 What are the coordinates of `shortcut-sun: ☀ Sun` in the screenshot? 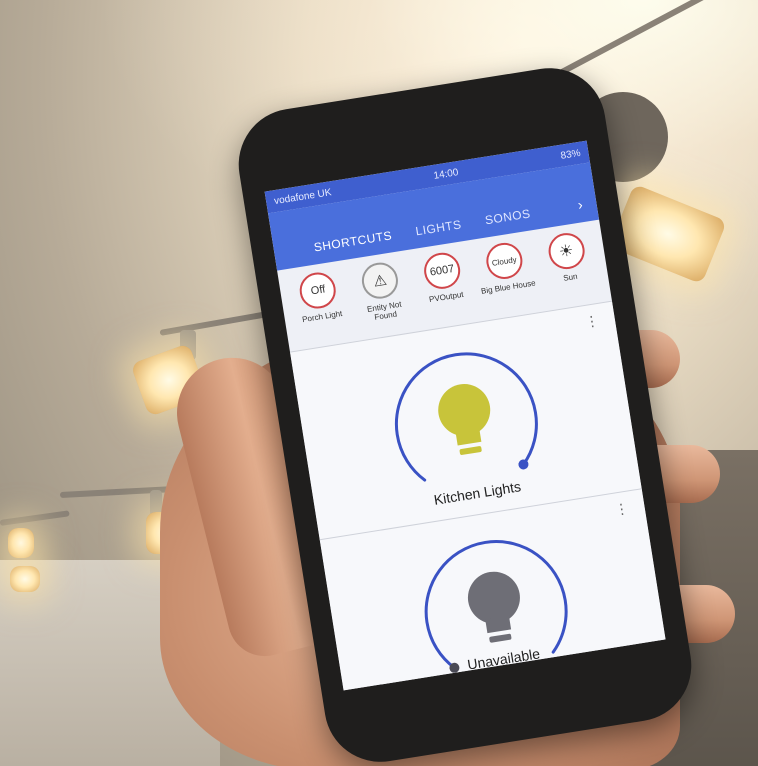 It's located at (569, 269).